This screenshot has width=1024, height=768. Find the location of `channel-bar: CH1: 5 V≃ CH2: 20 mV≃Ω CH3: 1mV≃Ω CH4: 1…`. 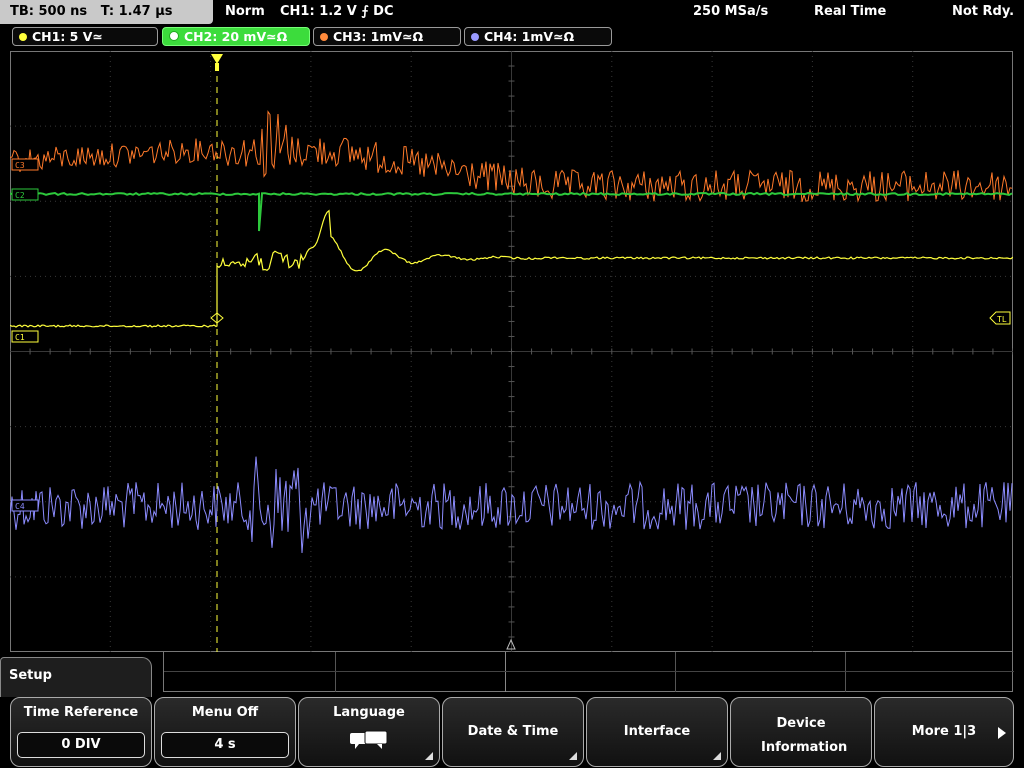

channel-bar: CH1: 5 V≃ CH2: 20 mV≃Ω CH3: 1mV≃Ω CH4: 1… is located at coordinates (512, 37).